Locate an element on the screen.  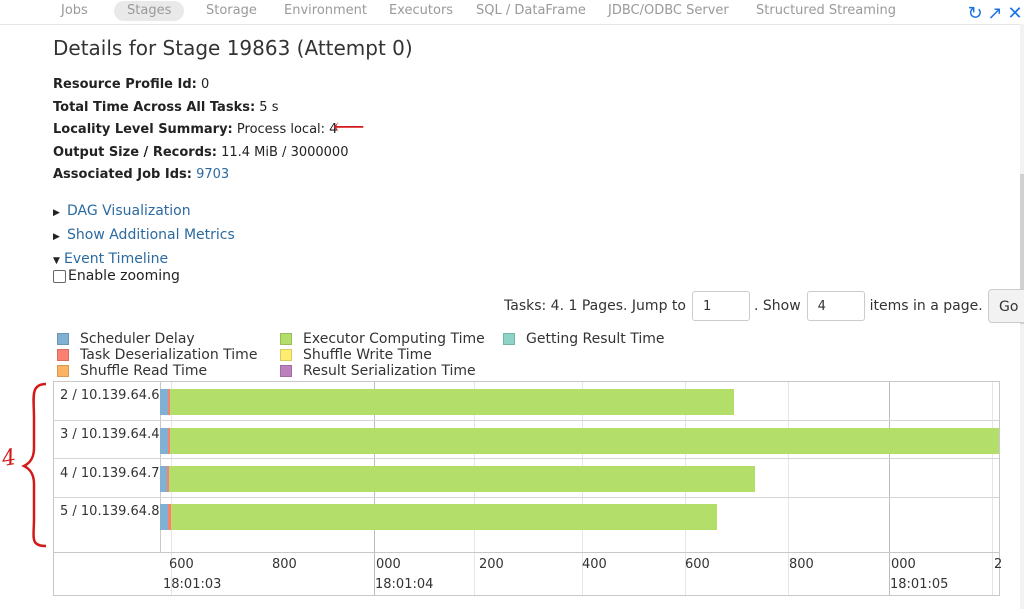
legend-shuffle-read: Shuffle Read Time is located at coordinates (132, 371).